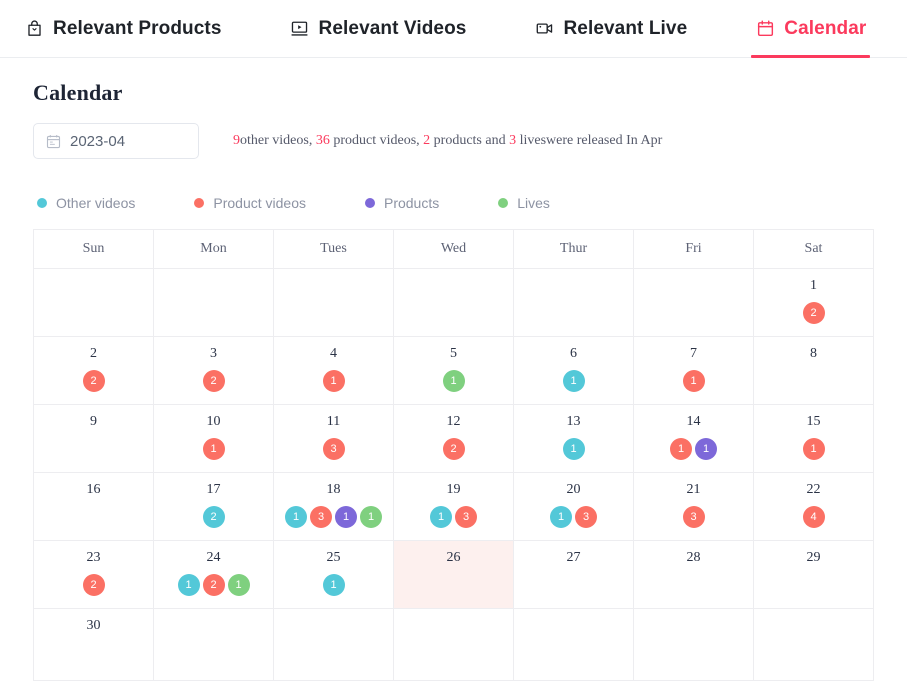 The height and width of the screenshot is (695, 907). What do you see at coordinates (454, 507) in the screenshot?
I see `calendar-day-cell: 19 1 3` at bounding box center [454, 507].